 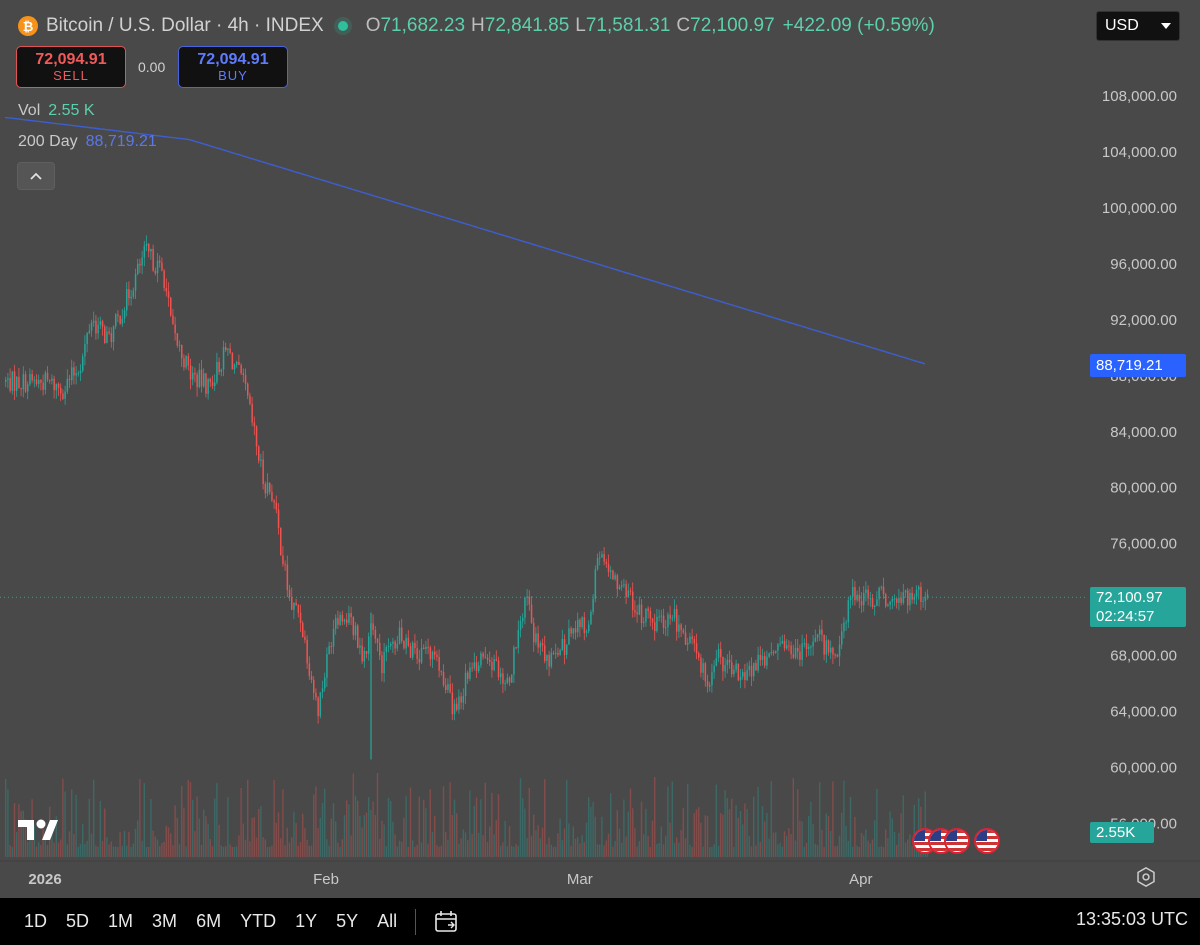 What do you see at coordinates (77, 921) in the screenshot?
I see `range-5d: 5D` at bounding box center [77, 921].